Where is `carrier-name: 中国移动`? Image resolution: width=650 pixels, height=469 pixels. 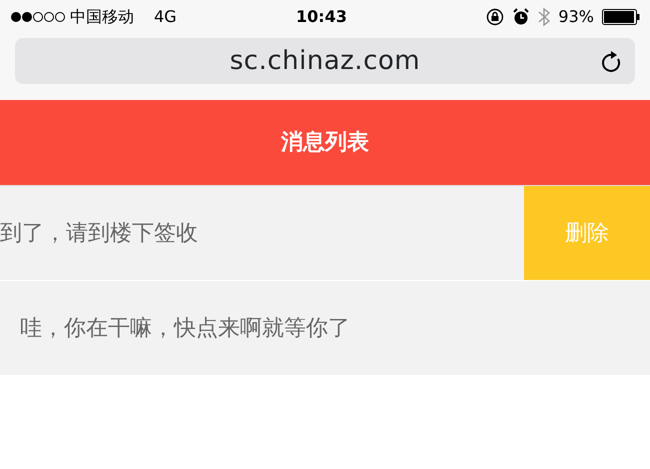 carrier-name: 中国移动 is located at coordinates (102, 17).